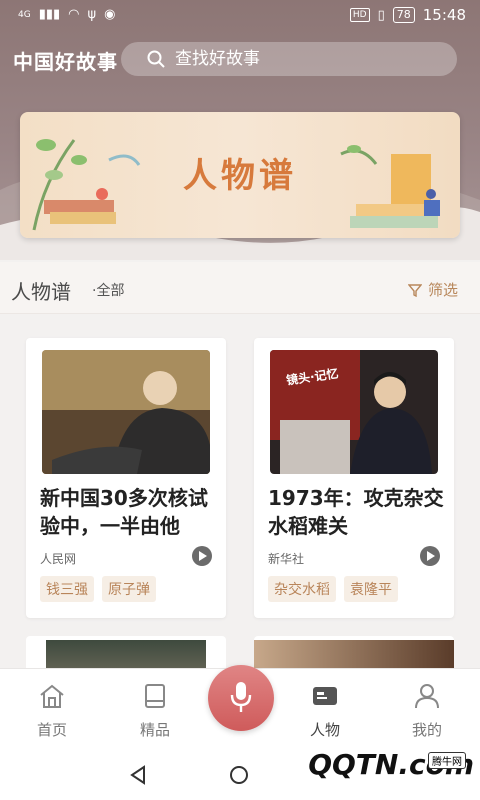 Image resolution: width=480 pixels, height=800 pixels. What do you see at coordinates (359, 15) in the screenshot?
I see `hd-badge: HD` at bounding box center [359, 15].